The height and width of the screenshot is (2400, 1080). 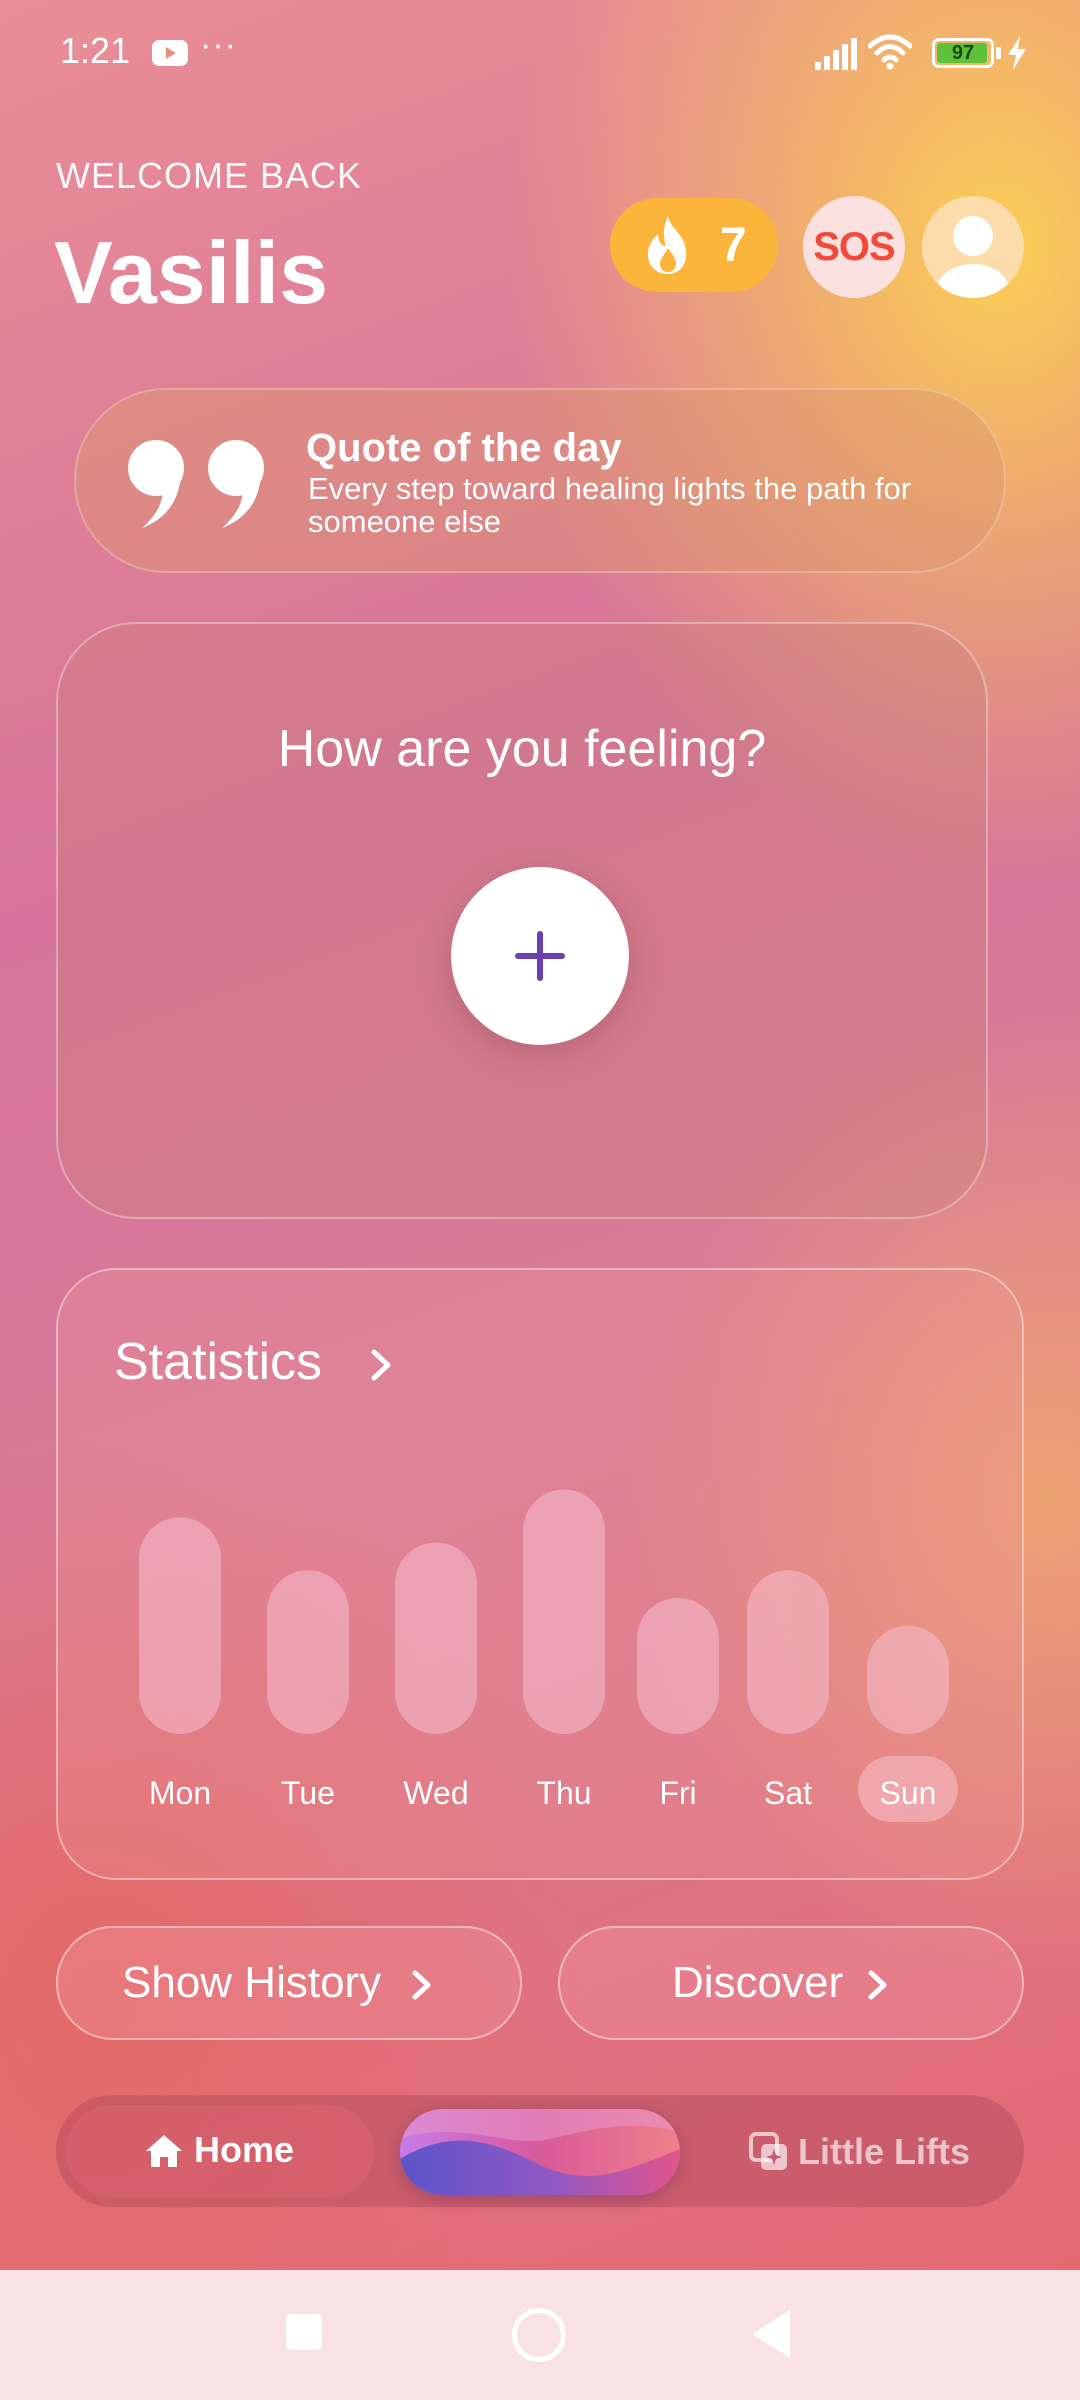 I want to click on streak-count: 7, so click(x=733, y=245).